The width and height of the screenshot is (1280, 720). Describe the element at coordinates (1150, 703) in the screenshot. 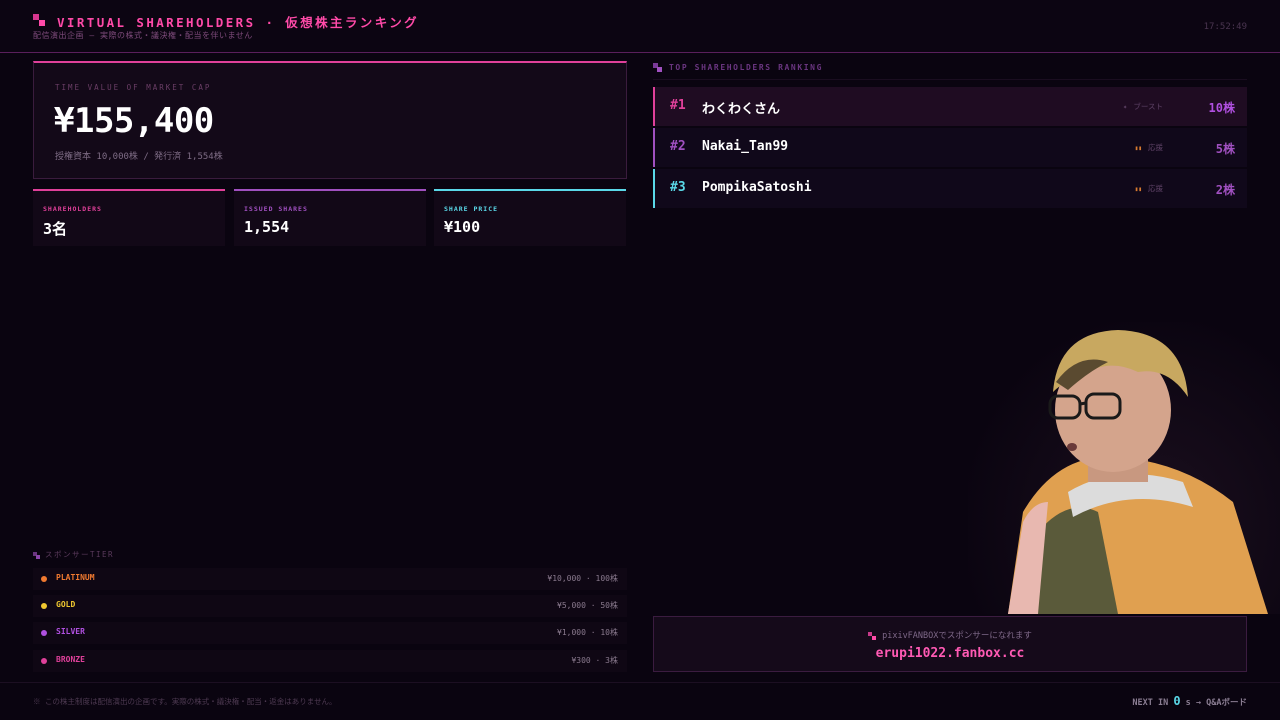

I see `next-prefix: NEXT IN` at that location.